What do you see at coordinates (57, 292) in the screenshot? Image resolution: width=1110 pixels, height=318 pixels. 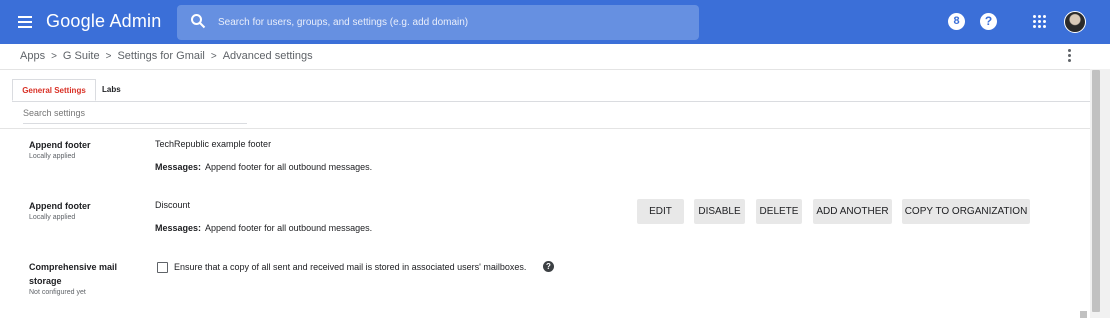 I see `setting-status: Not configured yet` at bounding box center [57, 292].